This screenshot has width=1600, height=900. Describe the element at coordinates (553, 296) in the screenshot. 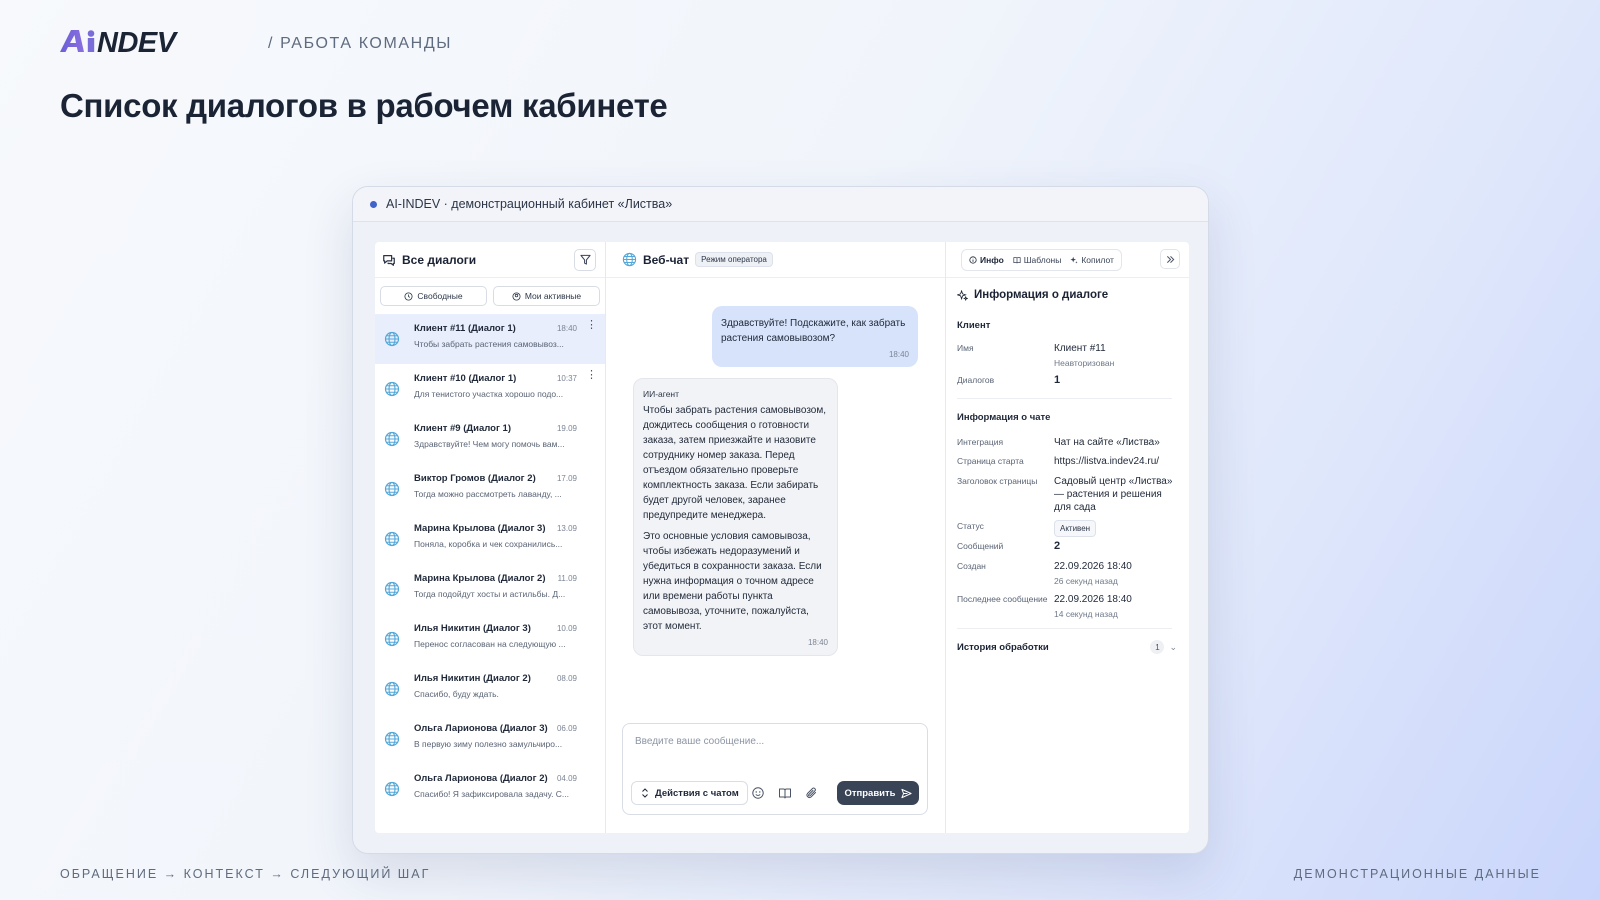

I see `filter-my-active-label: Мои активные` at that location.